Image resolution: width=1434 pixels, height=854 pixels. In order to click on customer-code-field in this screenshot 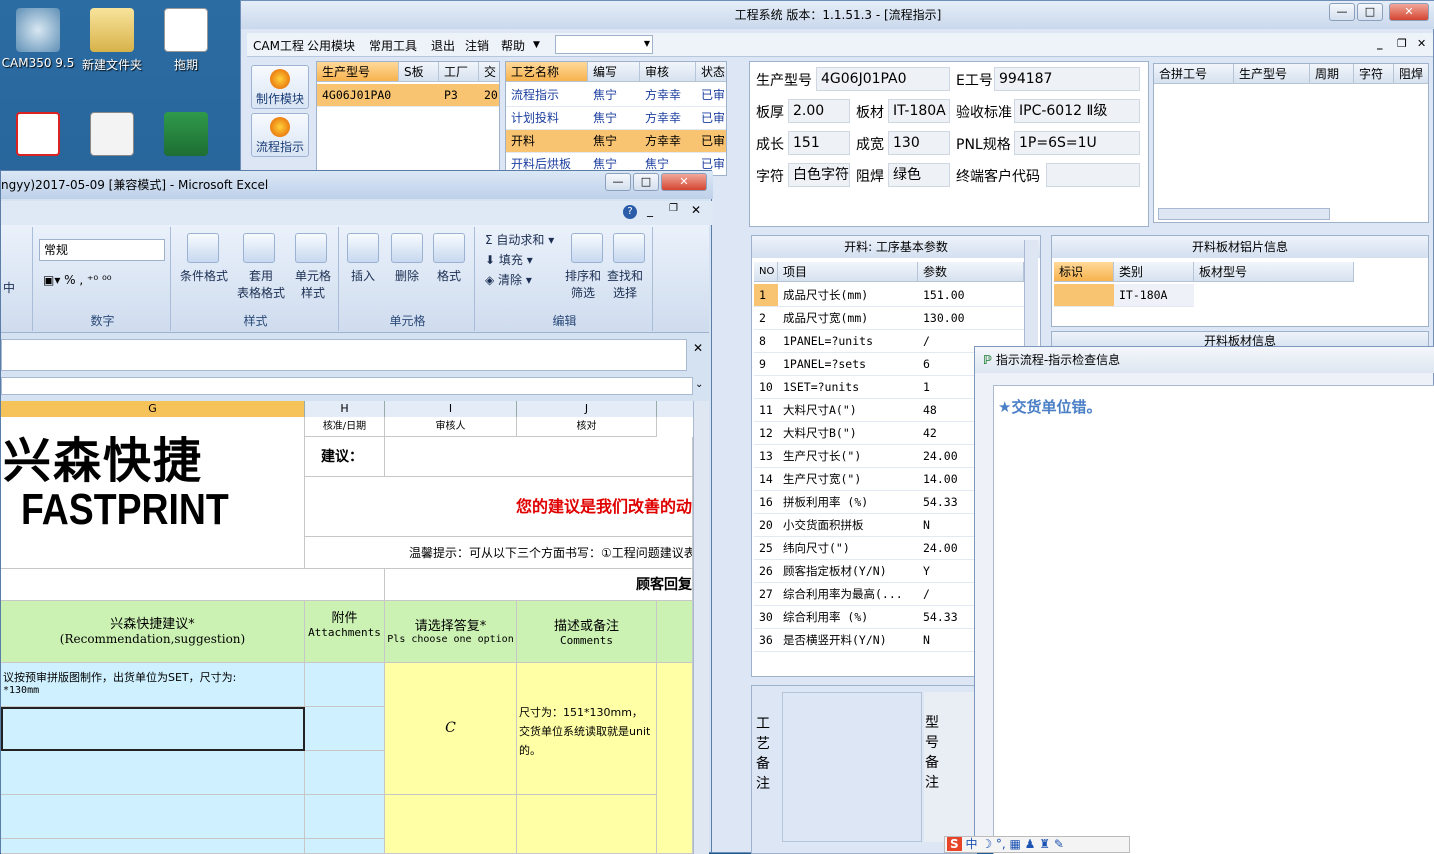, I will do `click(1093, 175)`.